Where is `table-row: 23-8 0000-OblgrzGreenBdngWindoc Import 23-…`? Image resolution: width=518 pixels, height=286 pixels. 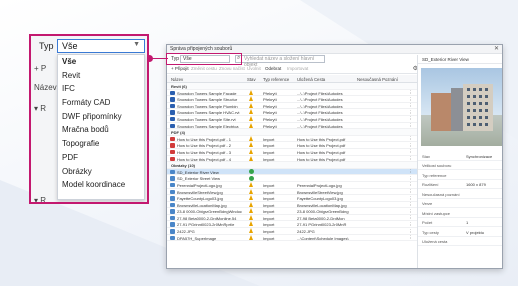 table-row: 23-8 0000-OblgrzGreenBdngWindoc Import 23-… is located at coordinates (292, 211).